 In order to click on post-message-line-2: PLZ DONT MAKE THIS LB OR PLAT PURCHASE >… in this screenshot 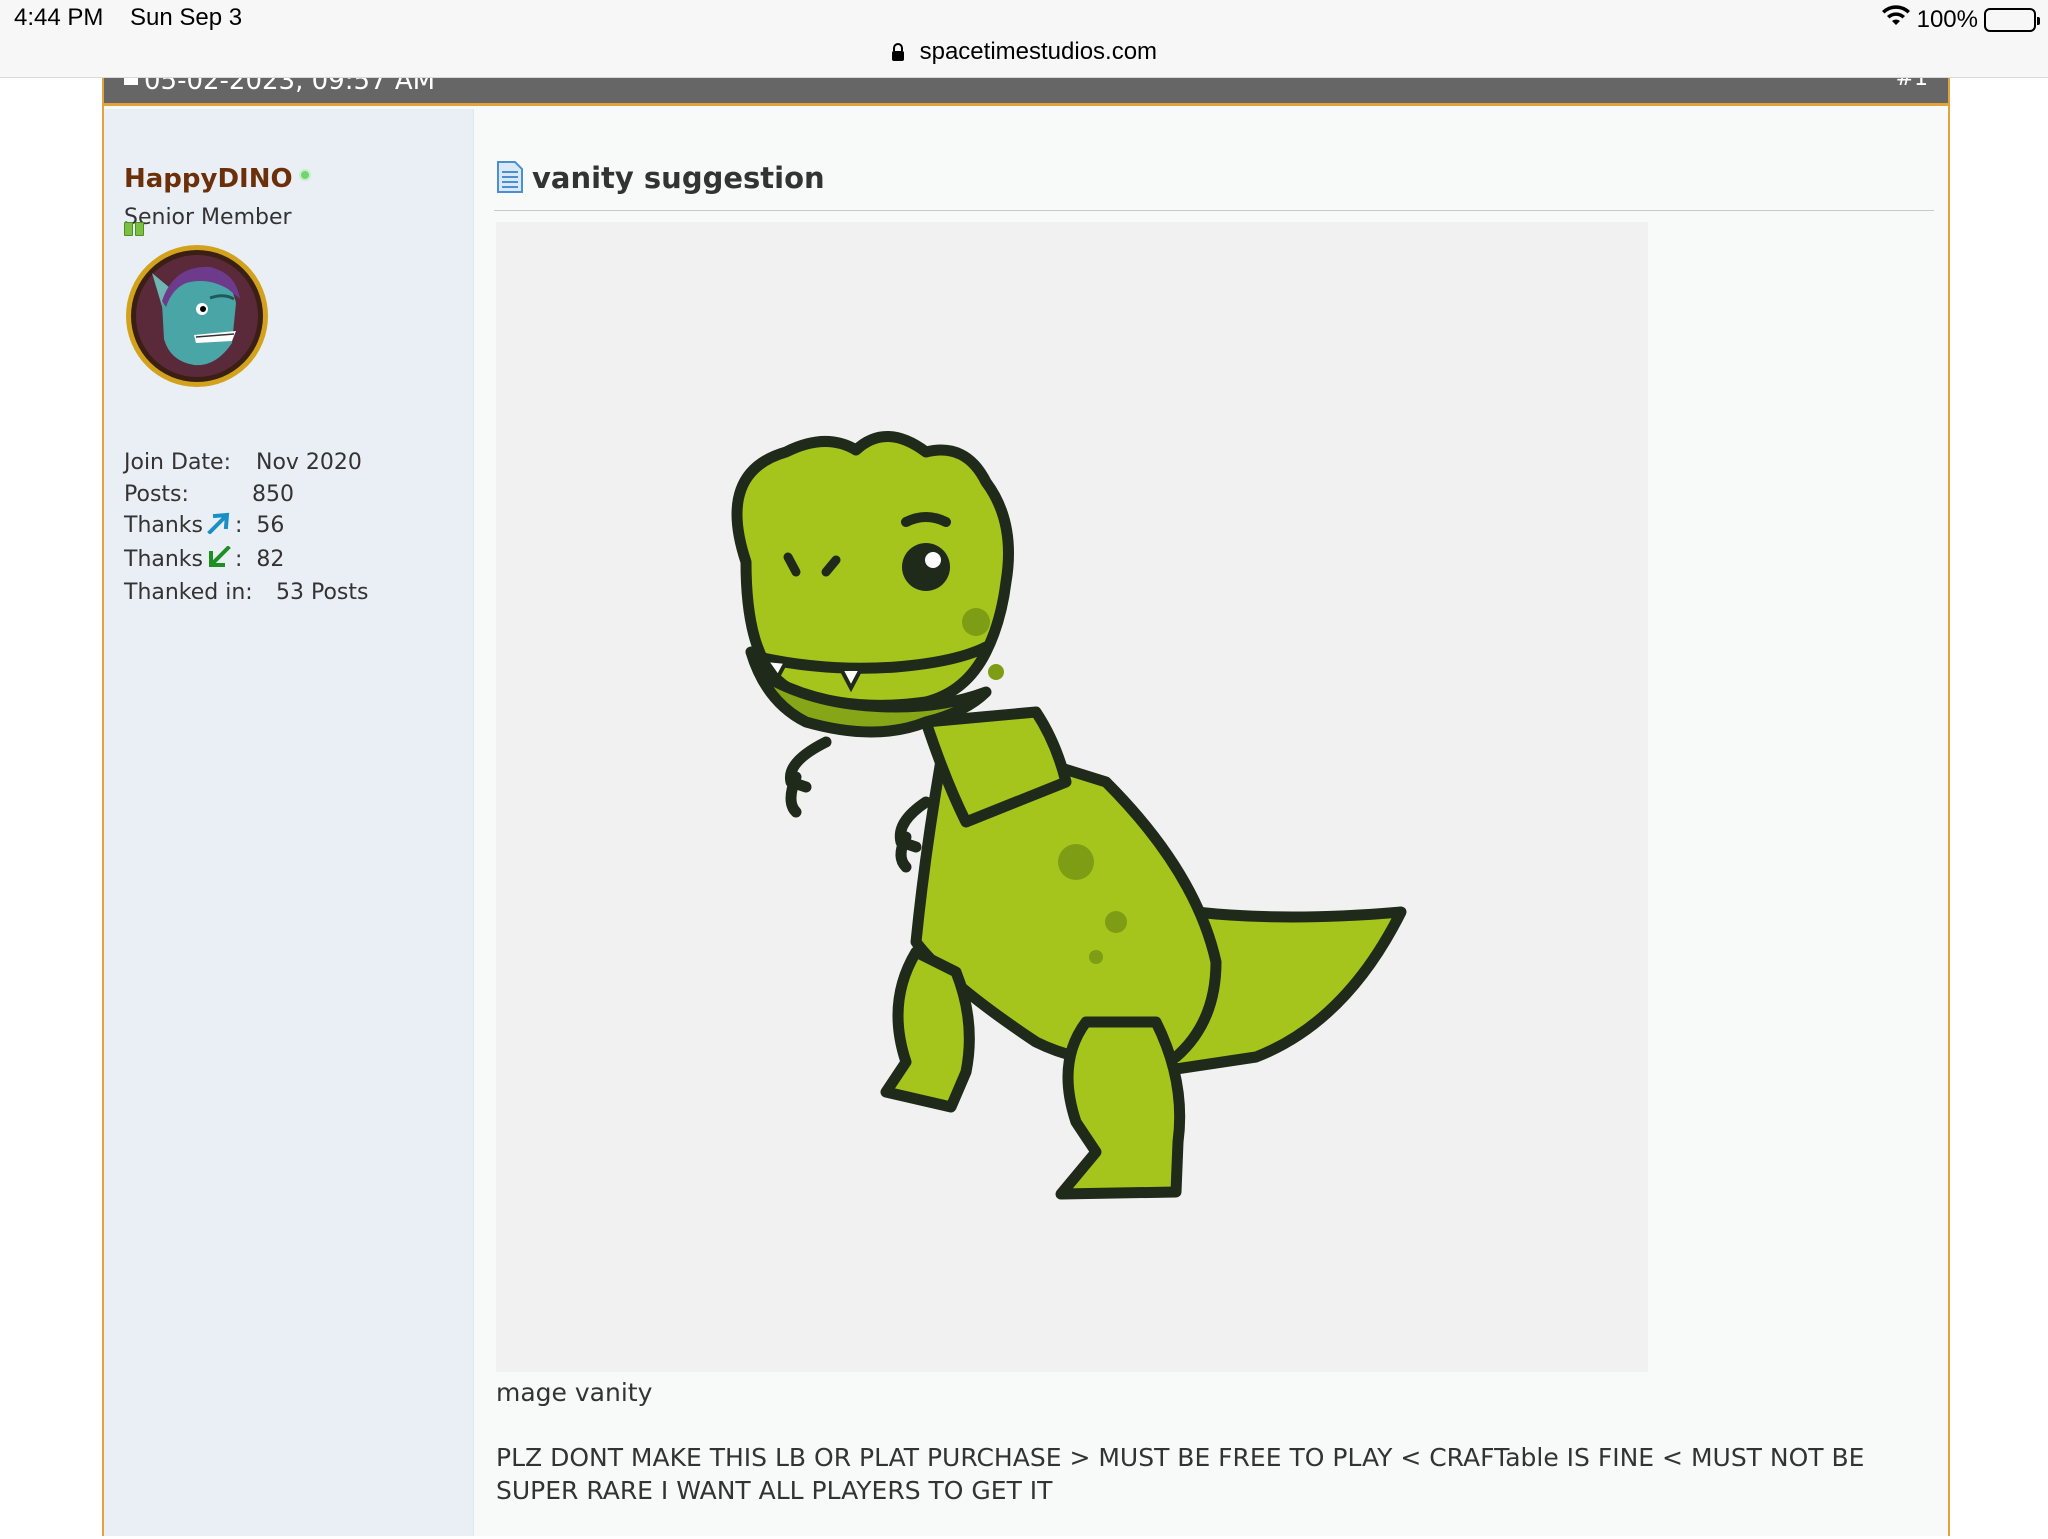, I will do `click(1180, 1474)`.